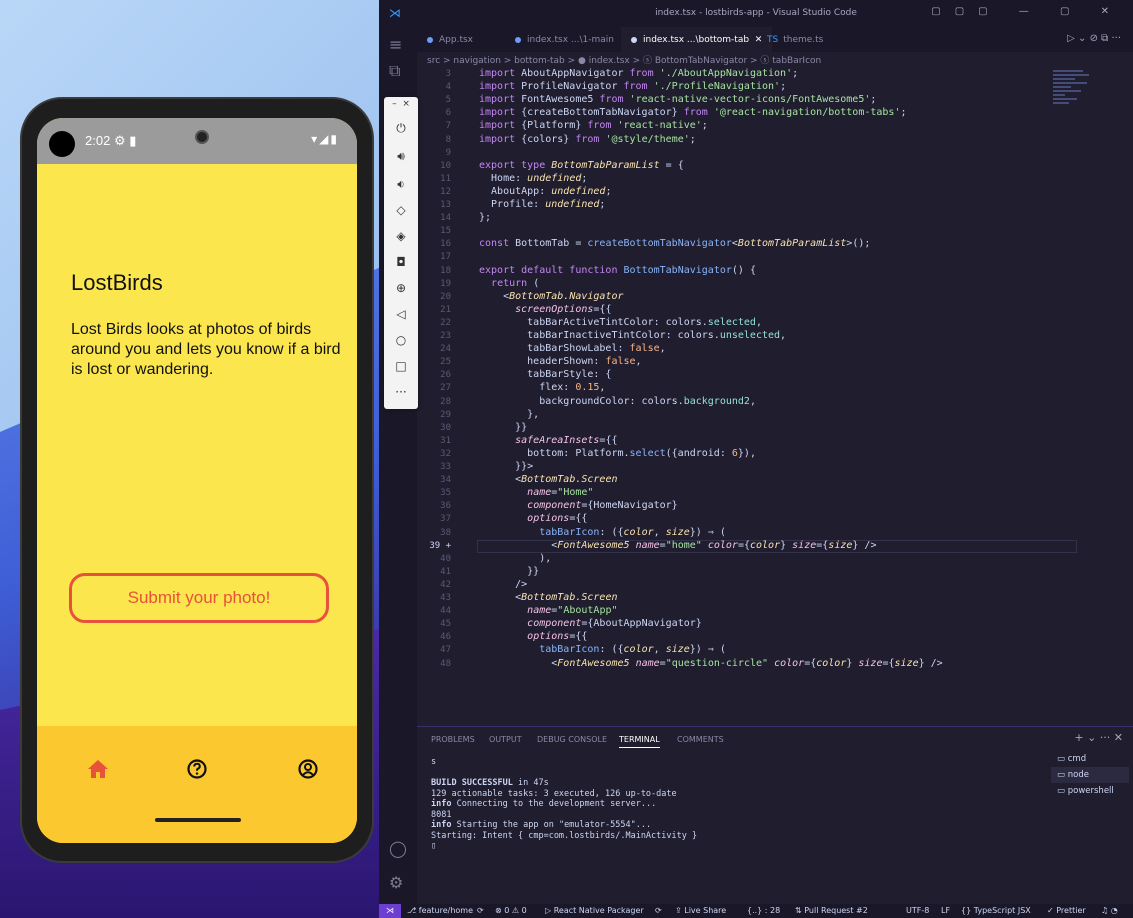 This screenshot has height=918, width=1133. What do you see at coordinates (401, 210) in the screenshot?
I see `rotate-left-icon: ◇` at bounding box center [401, 210].